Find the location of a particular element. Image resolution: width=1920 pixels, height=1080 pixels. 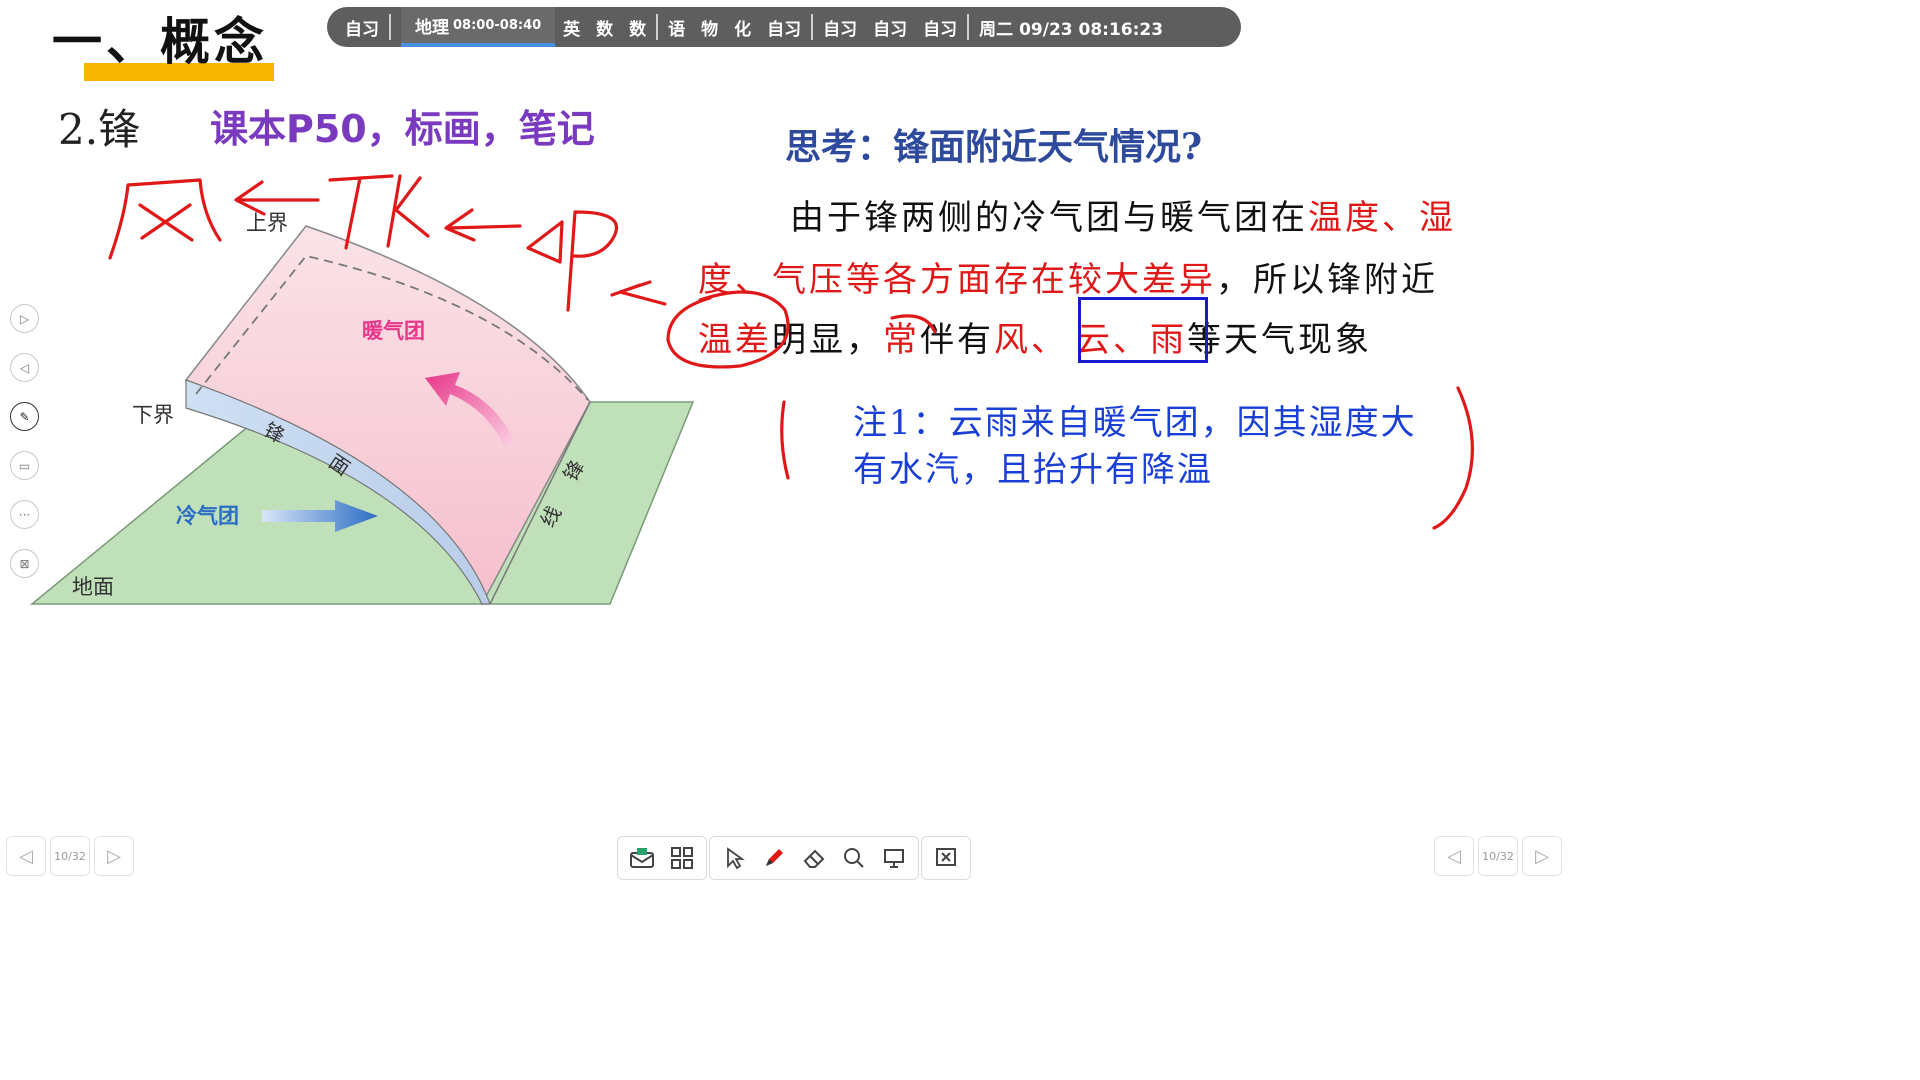

explanation-line-3: 温差明显，常伴有风、 云、雨等天气现象 is located at coordinates (1035, 336).